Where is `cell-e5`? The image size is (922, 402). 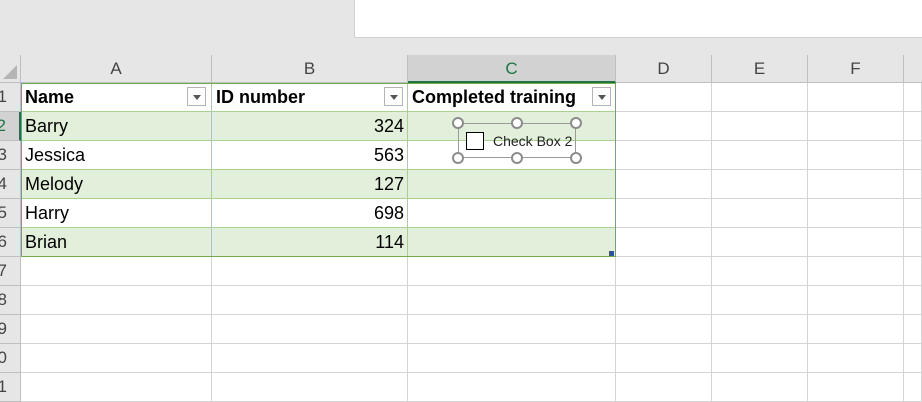 cell-e5 is located at coordinates (760, 213).